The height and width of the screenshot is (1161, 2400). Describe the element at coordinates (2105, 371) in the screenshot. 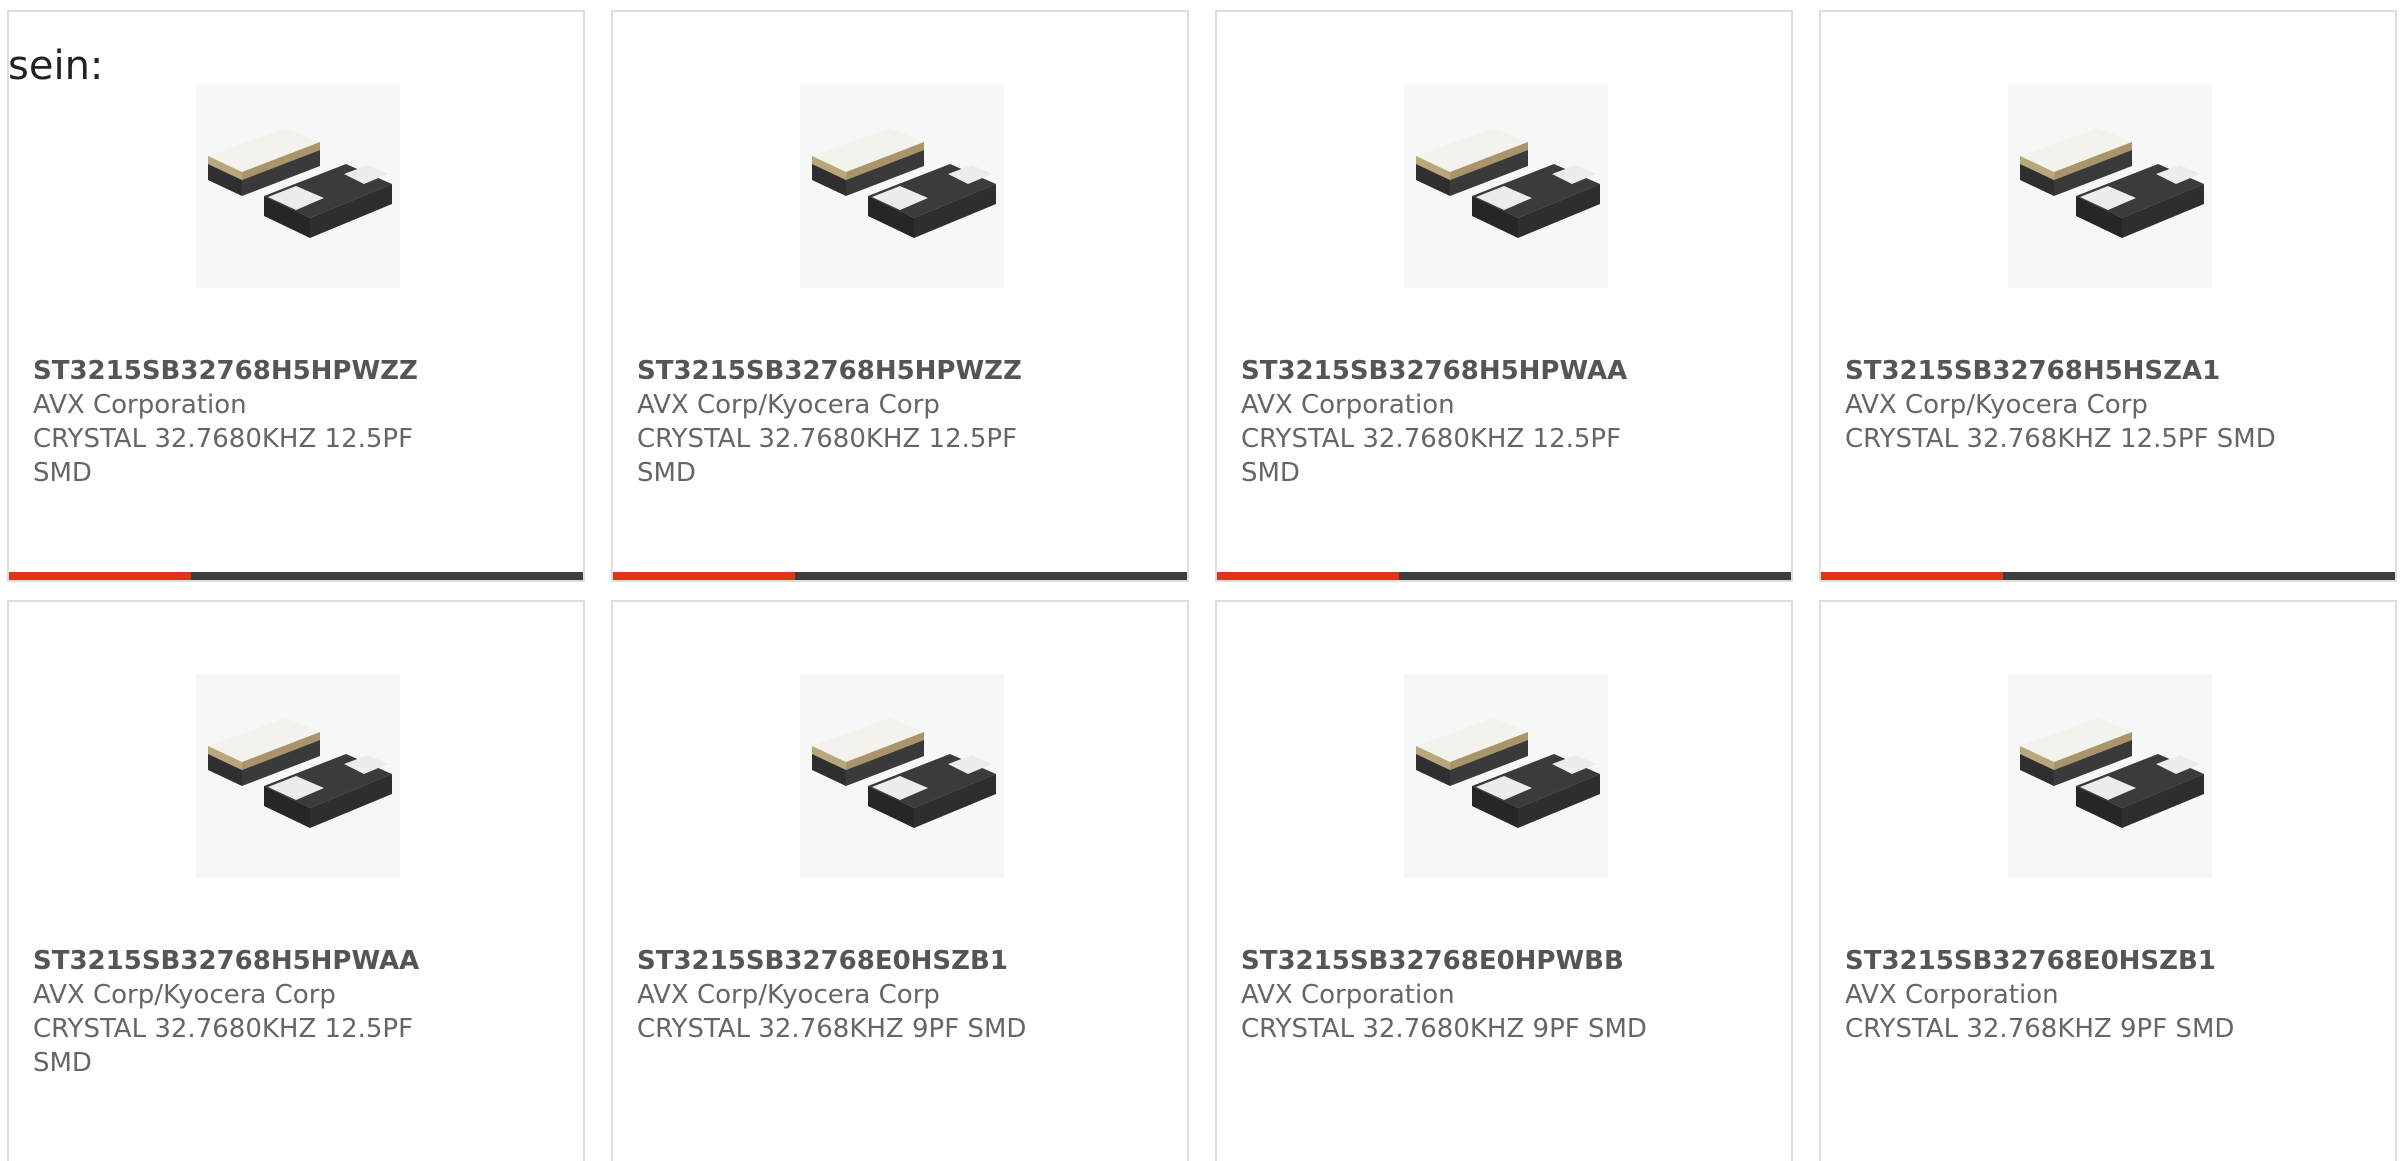

I see `part-number-link: ST3215SB32768H5HSZA1` at that location.